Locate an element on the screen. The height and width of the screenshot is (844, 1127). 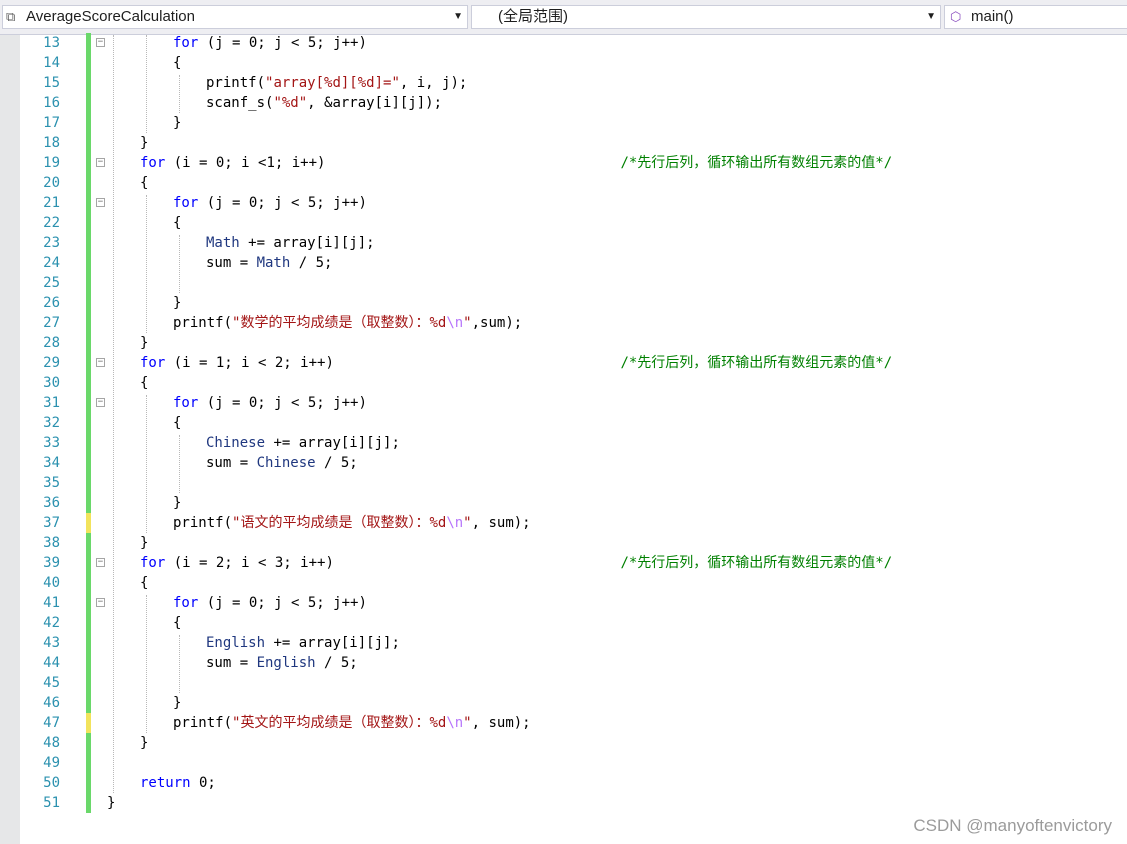
code-line: 22 { is located at coordinates (563, 223).